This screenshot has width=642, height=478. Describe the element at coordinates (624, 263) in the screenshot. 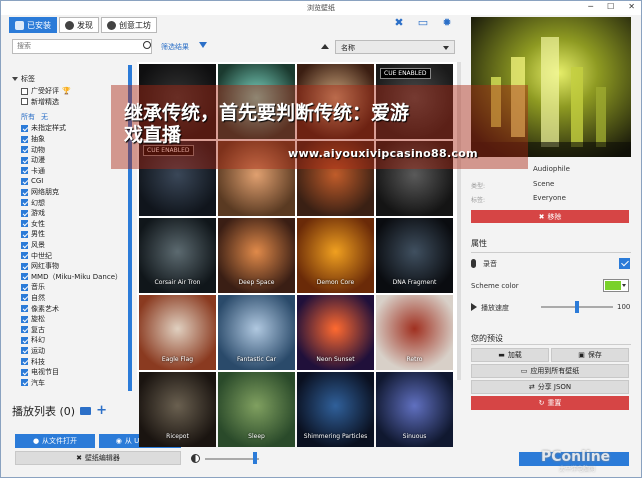

I see `audio-checkbox` at that location.